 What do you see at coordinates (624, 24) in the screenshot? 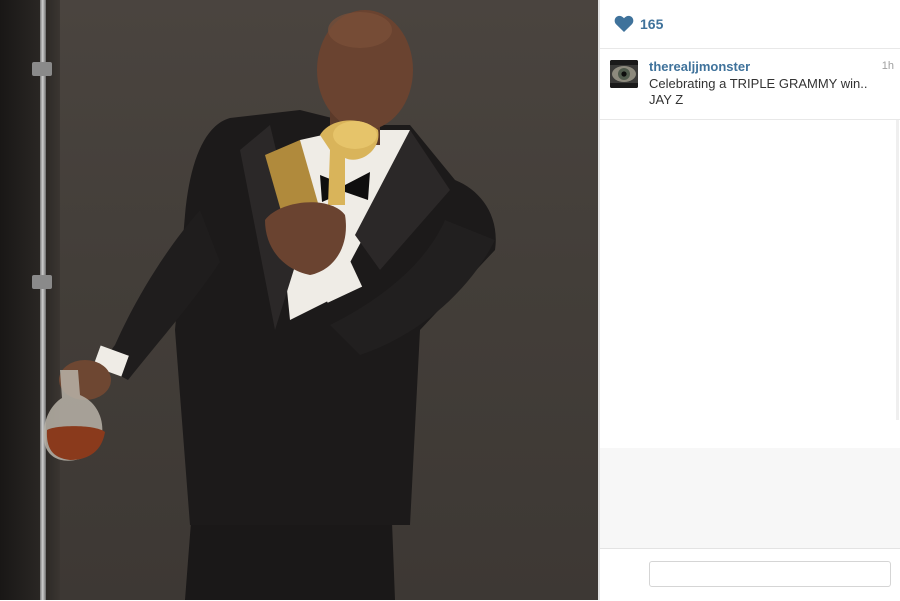
I see `heart-icon` at bounding box center [624, 24].